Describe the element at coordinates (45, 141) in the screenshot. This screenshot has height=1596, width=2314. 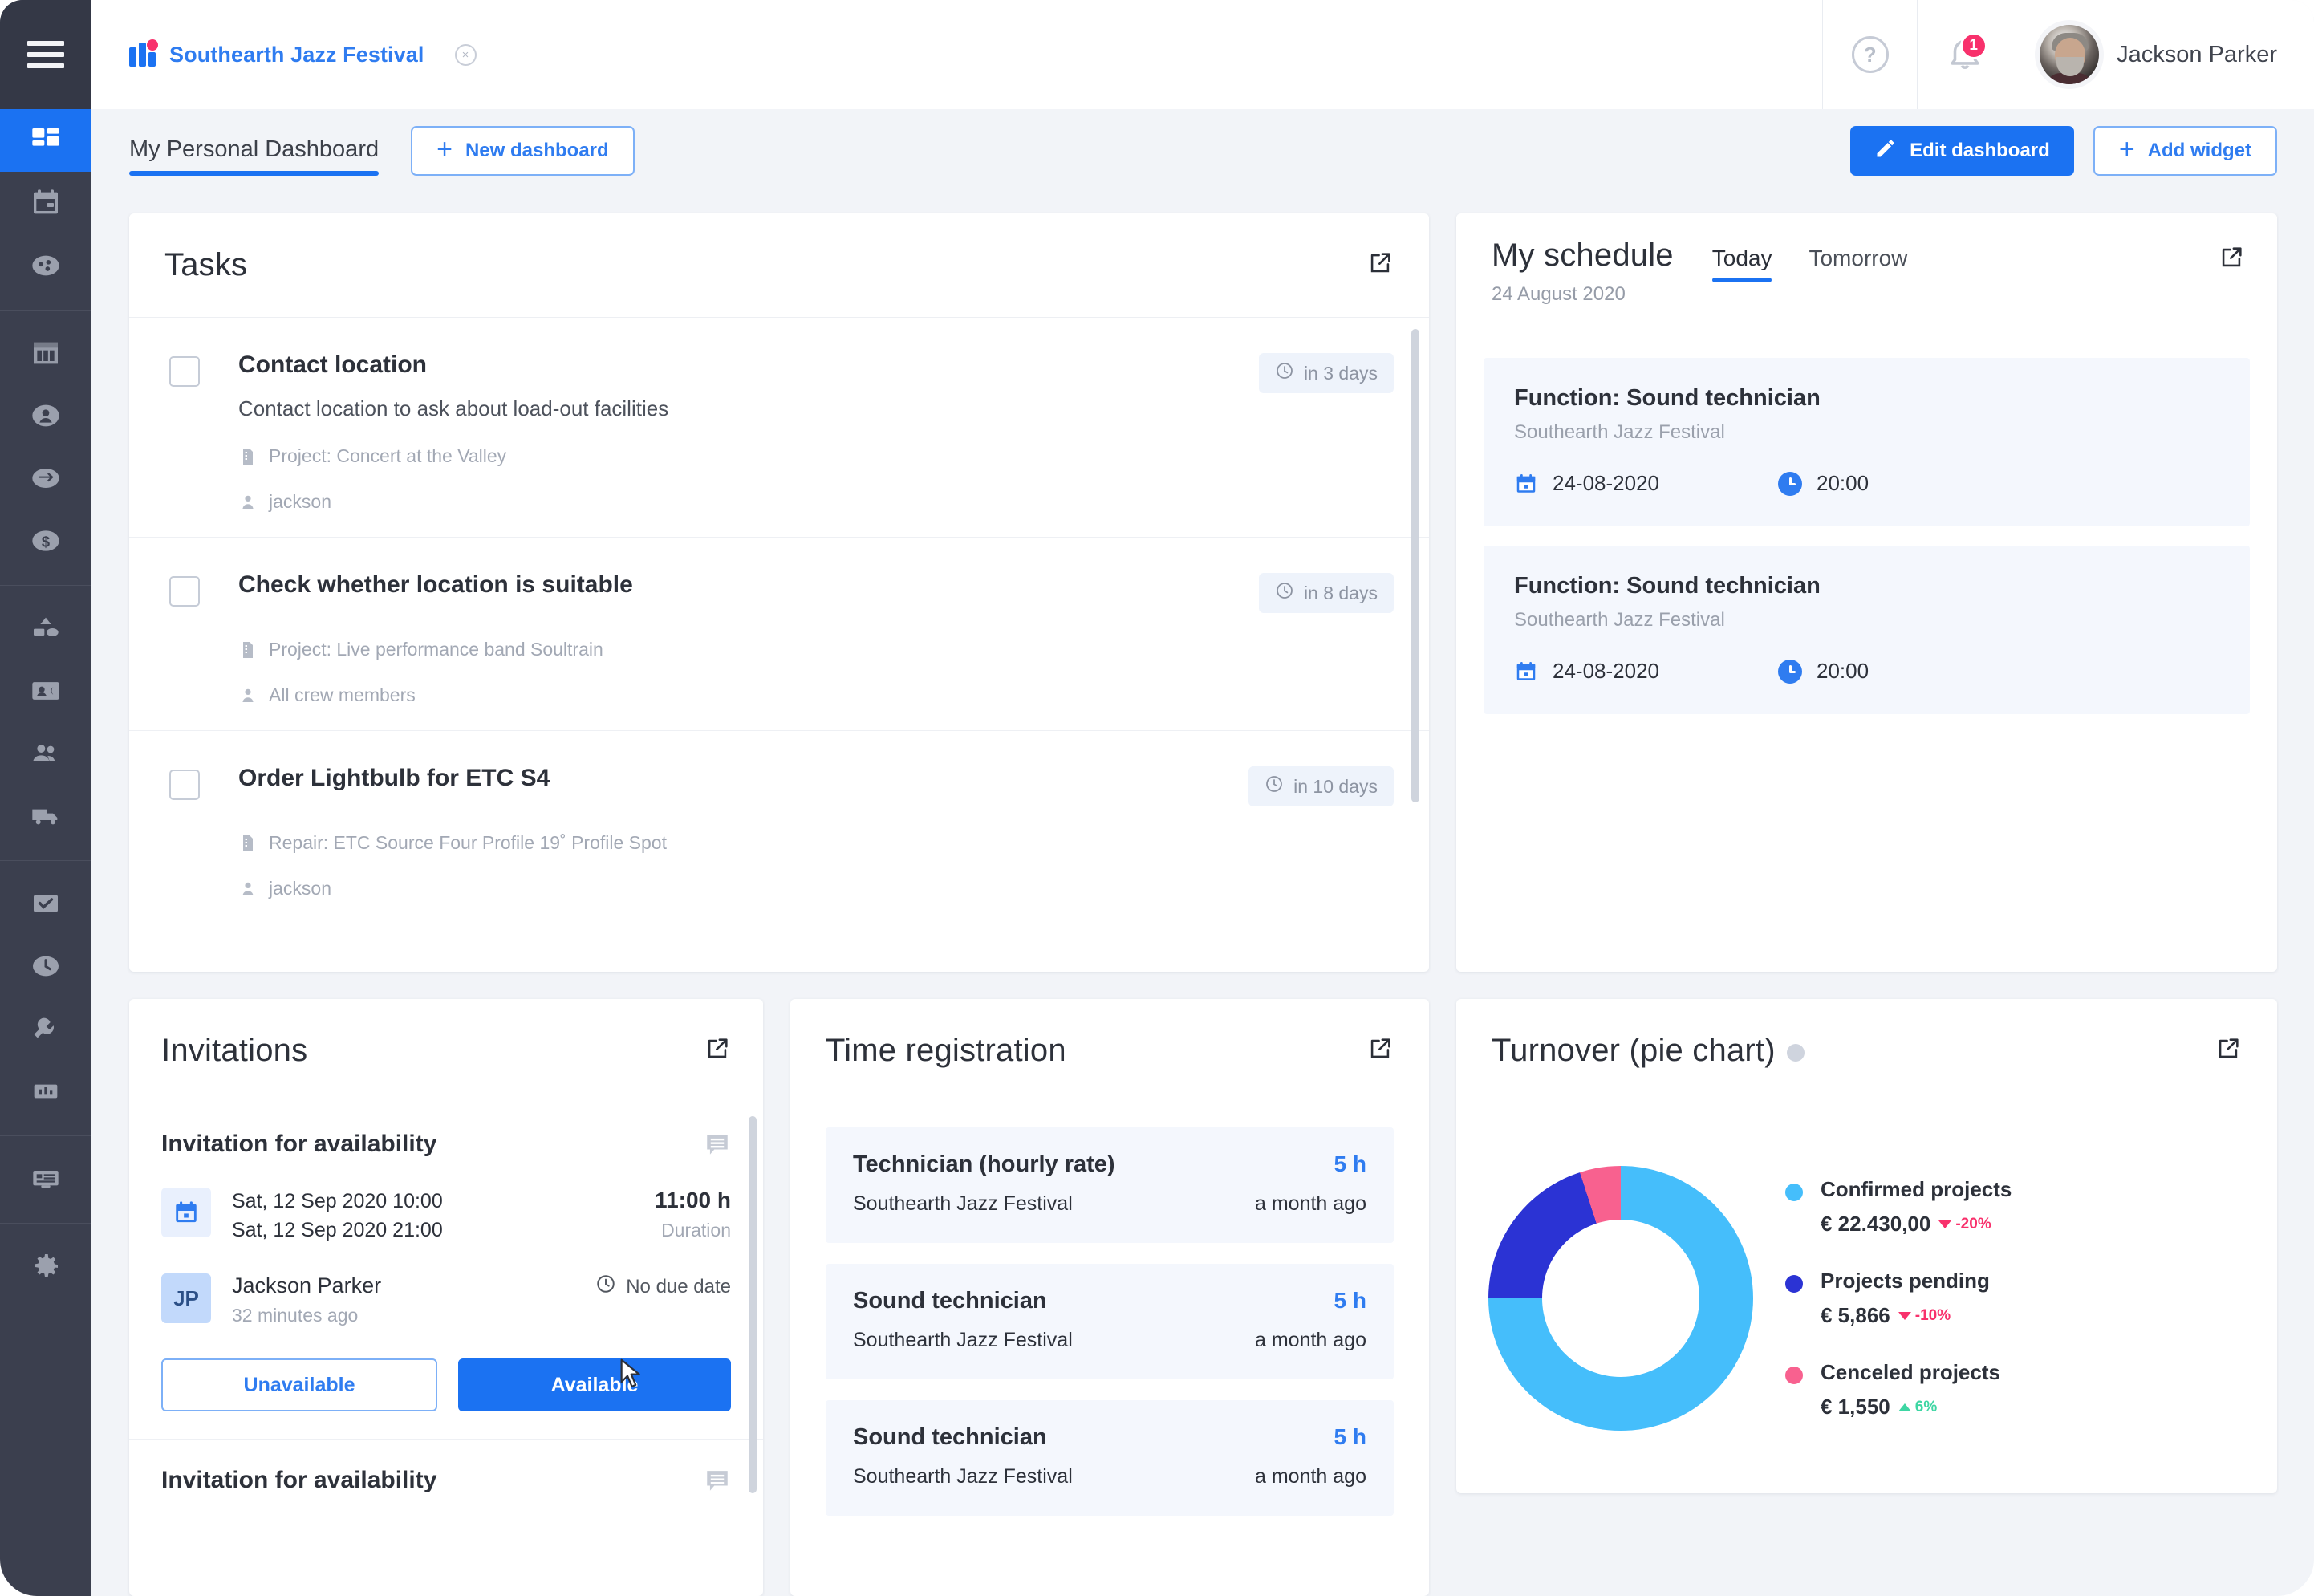
I see `sidebar-item-dashboard` at that location.